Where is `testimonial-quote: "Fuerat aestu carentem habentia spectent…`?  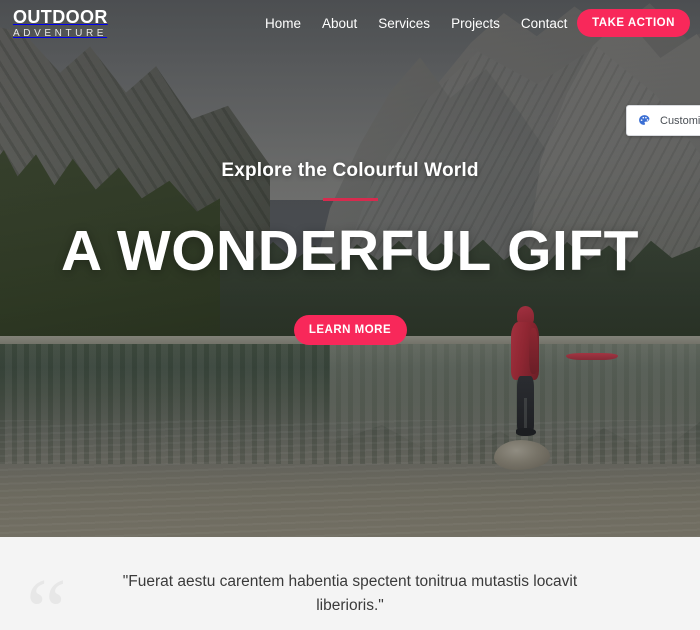
testimonial-quote: "Fuerat aestu carentem habentia spectent… is located at coordinates (350, 594).